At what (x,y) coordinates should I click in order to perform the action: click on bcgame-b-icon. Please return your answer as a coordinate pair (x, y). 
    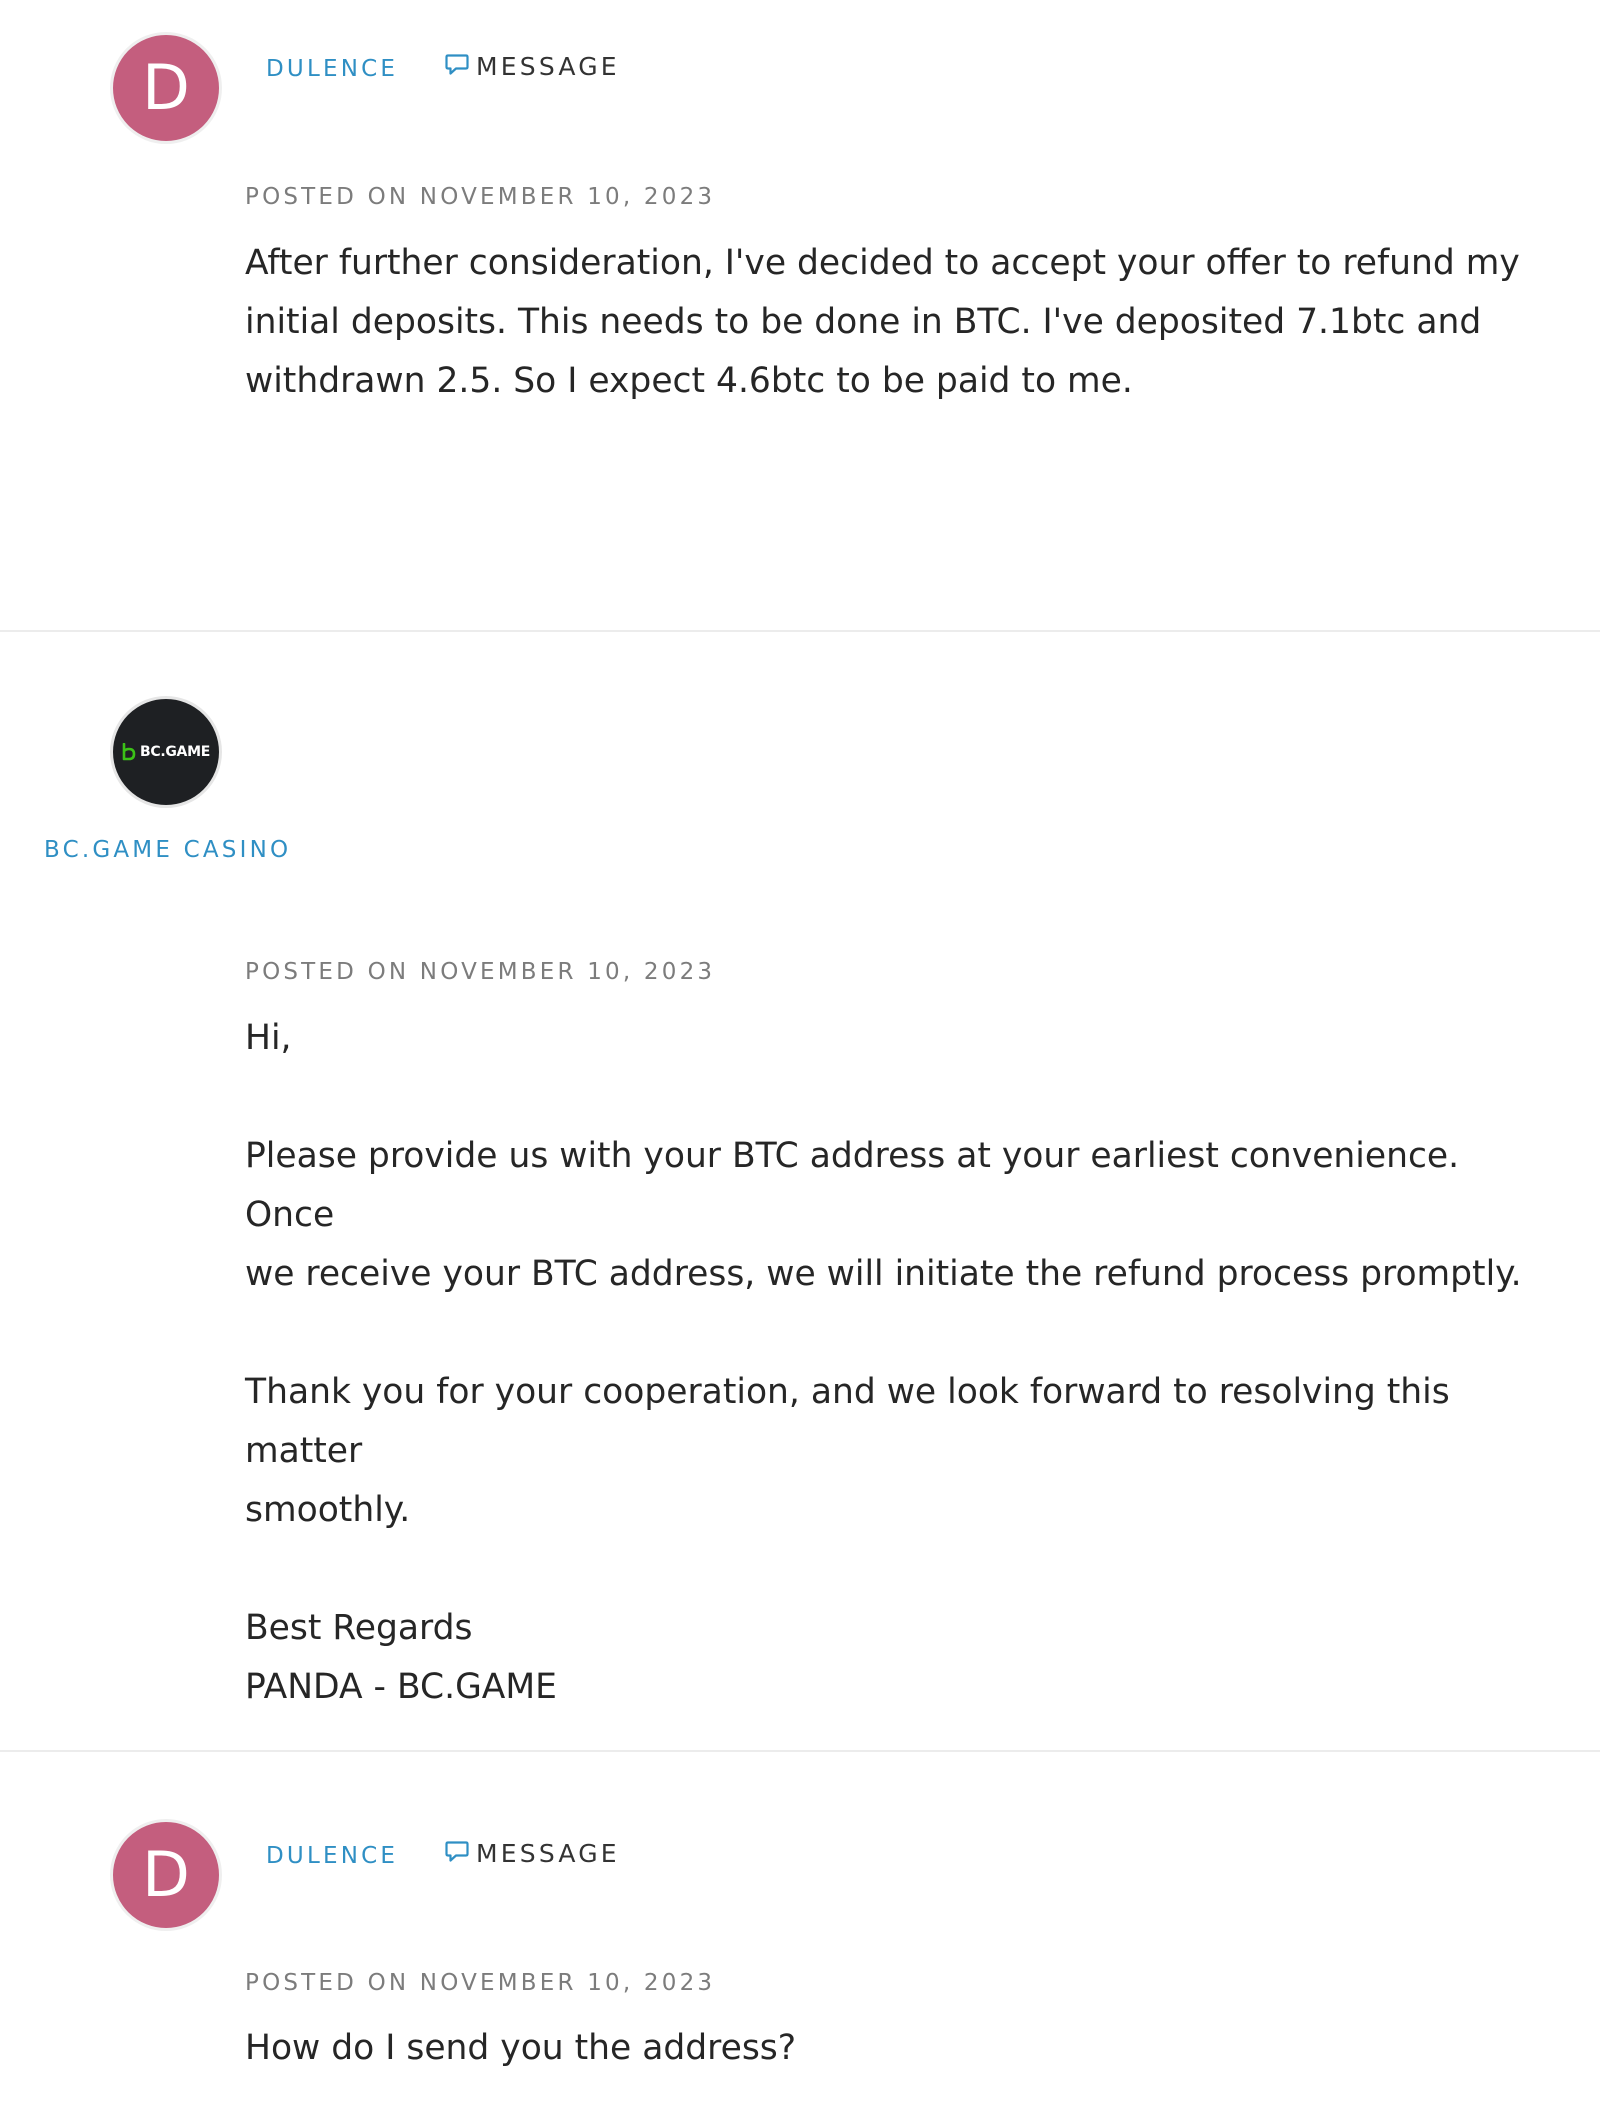
    Looking at the image, I should click on (129, 752).